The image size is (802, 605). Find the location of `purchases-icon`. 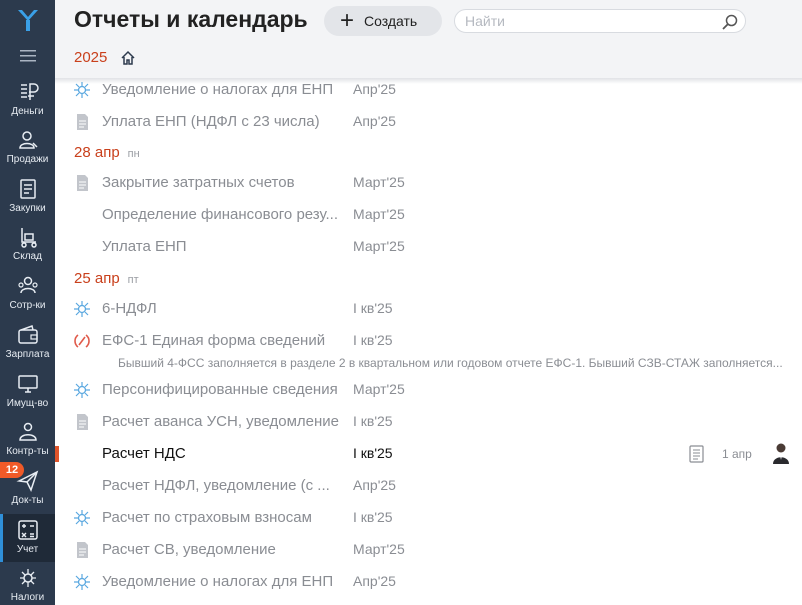

purchases-icon is located at coordinates (27, 189).